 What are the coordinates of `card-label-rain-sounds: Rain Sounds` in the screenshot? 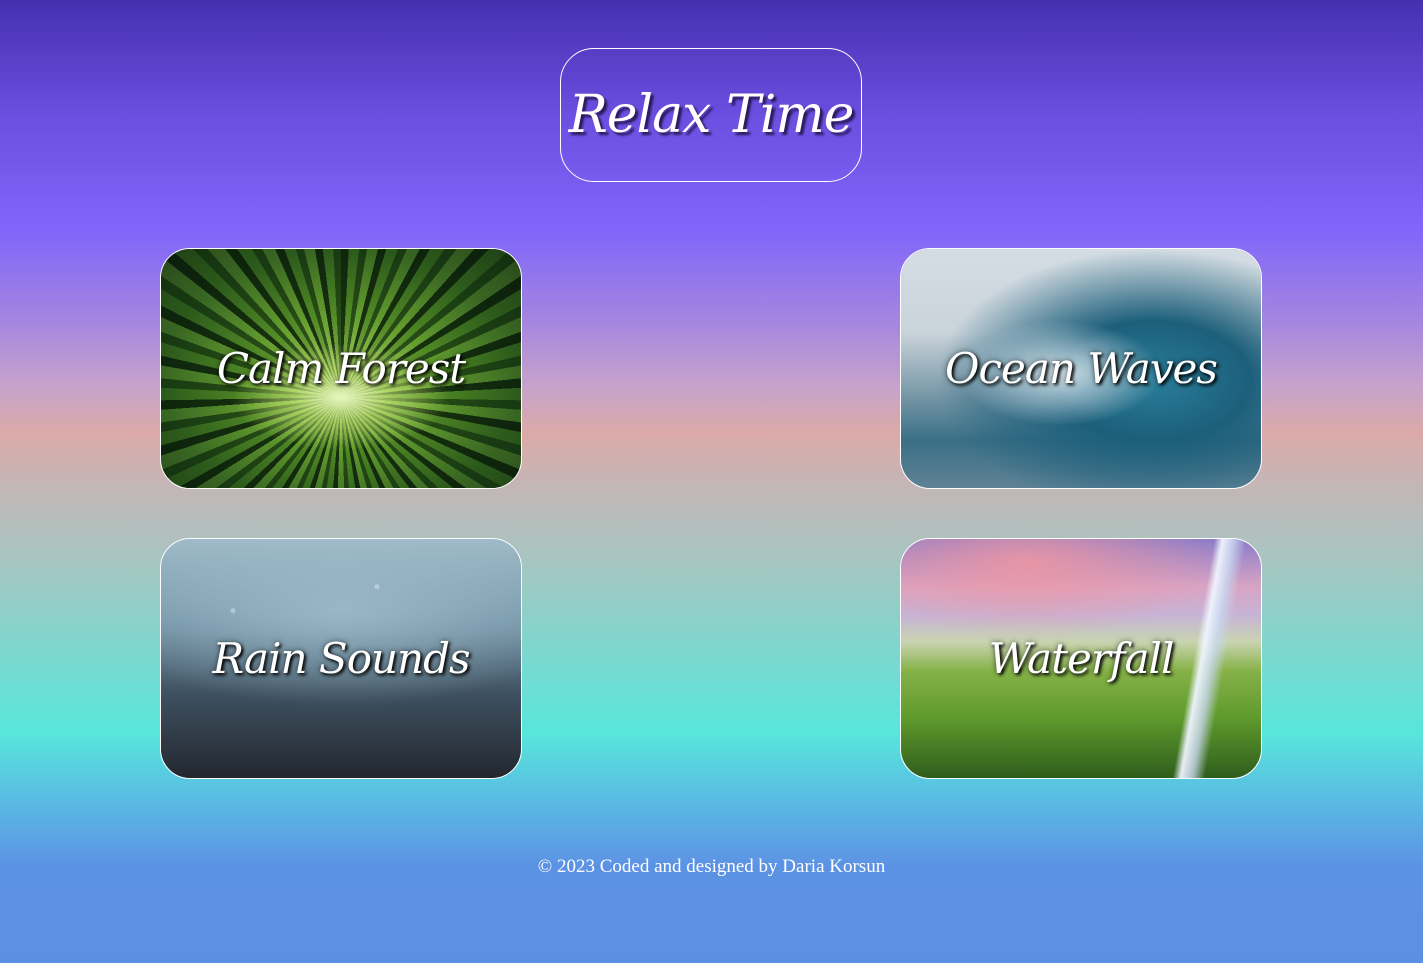 It's located at (341, 658).